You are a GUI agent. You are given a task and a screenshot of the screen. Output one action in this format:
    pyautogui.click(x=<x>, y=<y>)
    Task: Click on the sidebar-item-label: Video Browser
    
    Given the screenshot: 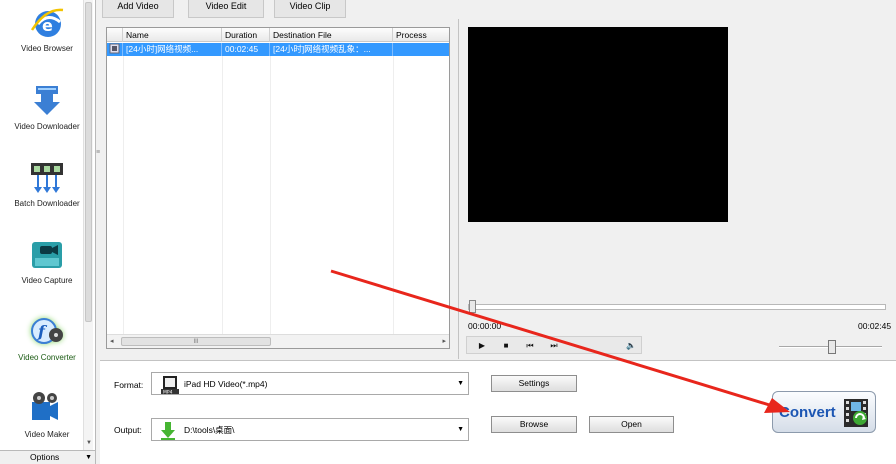 What is the action you would take?
    pyautogui.click(x=47, y=48)
    